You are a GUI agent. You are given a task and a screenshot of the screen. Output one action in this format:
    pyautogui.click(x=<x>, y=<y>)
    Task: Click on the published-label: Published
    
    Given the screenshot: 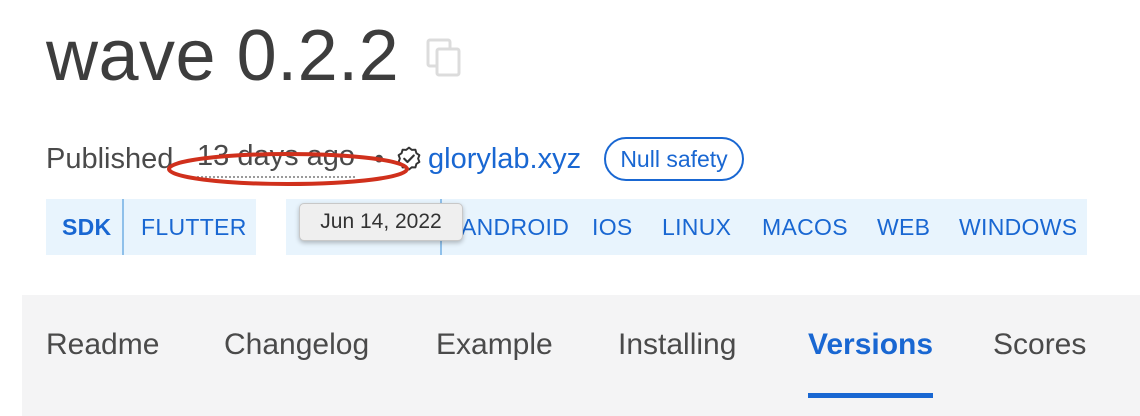 What is the action you would take?
    pyautogui.click(x=110, y=159)
    